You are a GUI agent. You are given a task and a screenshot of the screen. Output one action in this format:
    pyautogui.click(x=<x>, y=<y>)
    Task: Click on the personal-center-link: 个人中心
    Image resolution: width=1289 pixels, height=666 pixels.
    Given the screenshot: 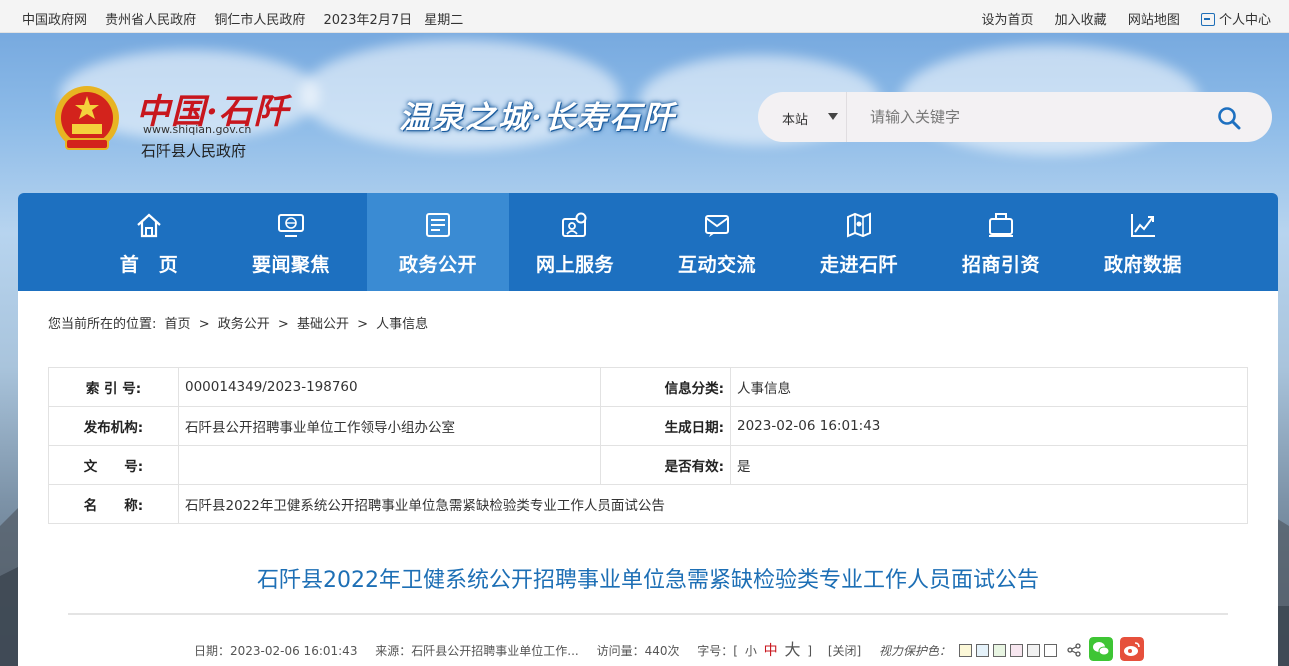 What is the action you would take?
    pyautogui.click(x=1235, y=20)
    